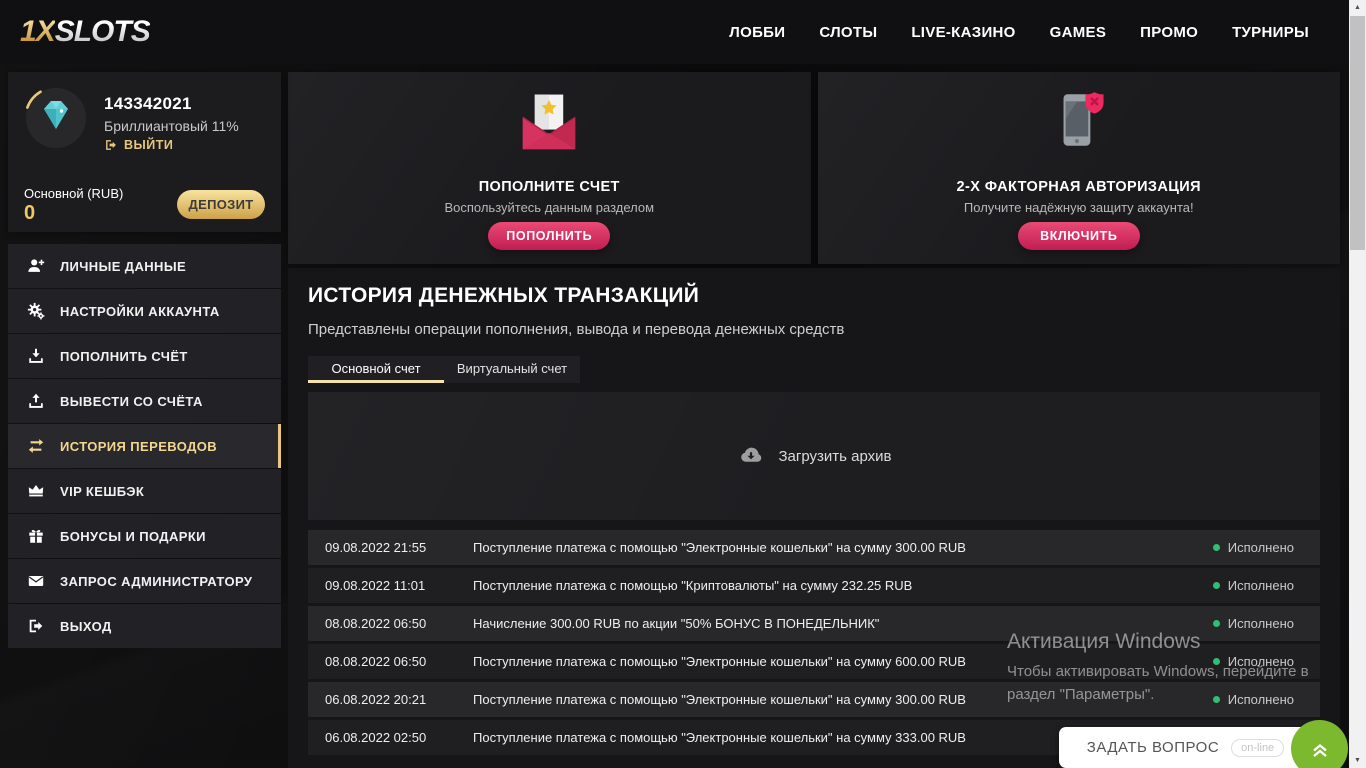  What do you see at coordinates (85, 31) in the screenshot?
I see `site-logo: 1XSLOTS` at bounding box center [85, 31].